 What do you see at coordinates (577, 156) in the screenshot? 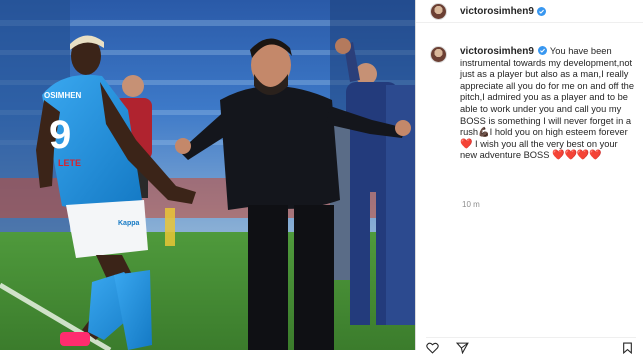
I see `hearts-emoji: ❤️❤️❤️❤️` at bounding box center [577, 156].